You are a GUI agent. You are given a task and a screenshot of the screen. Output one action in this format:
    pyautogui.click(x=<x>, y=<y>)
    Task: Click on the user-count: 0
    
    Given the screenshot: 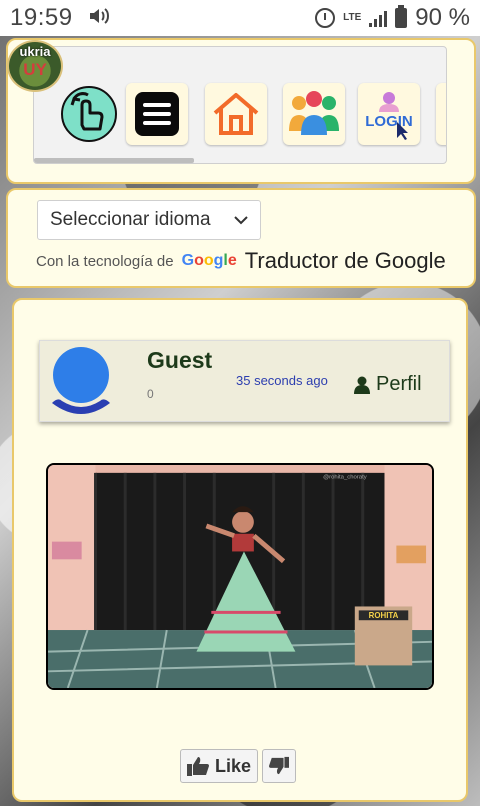 What is the action you would take?
    pyautogui.click(x=150, y=394)
    